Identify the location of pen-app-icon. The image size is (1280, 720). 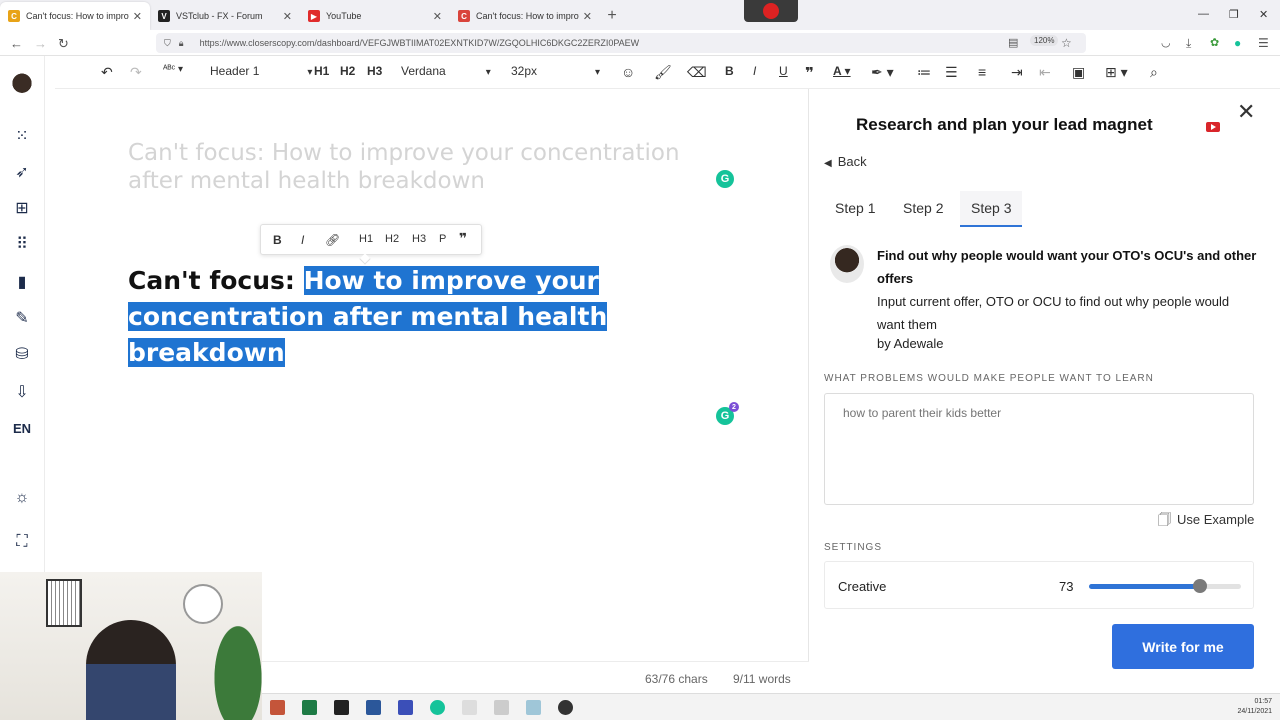
(469, 707).